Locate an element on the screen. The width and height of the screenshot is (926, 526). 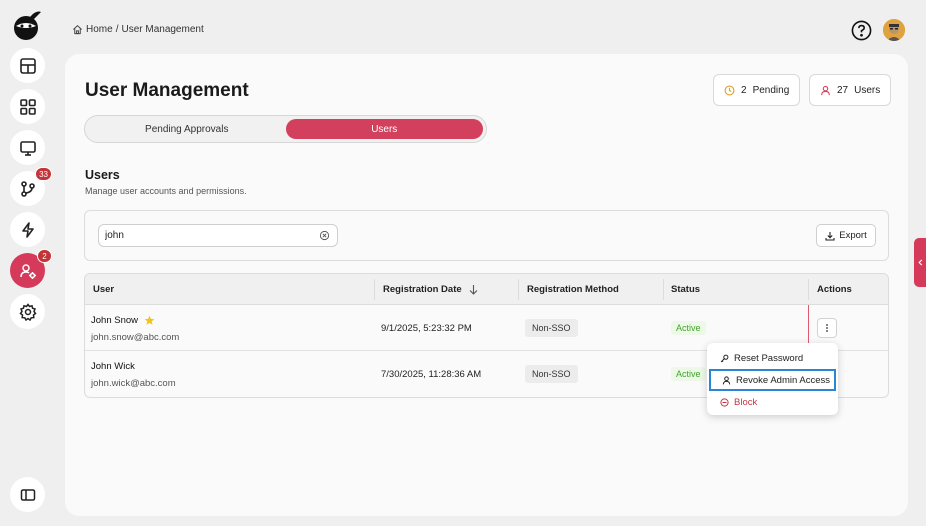
more-vertical-icon is located at coordinates (827, 328).